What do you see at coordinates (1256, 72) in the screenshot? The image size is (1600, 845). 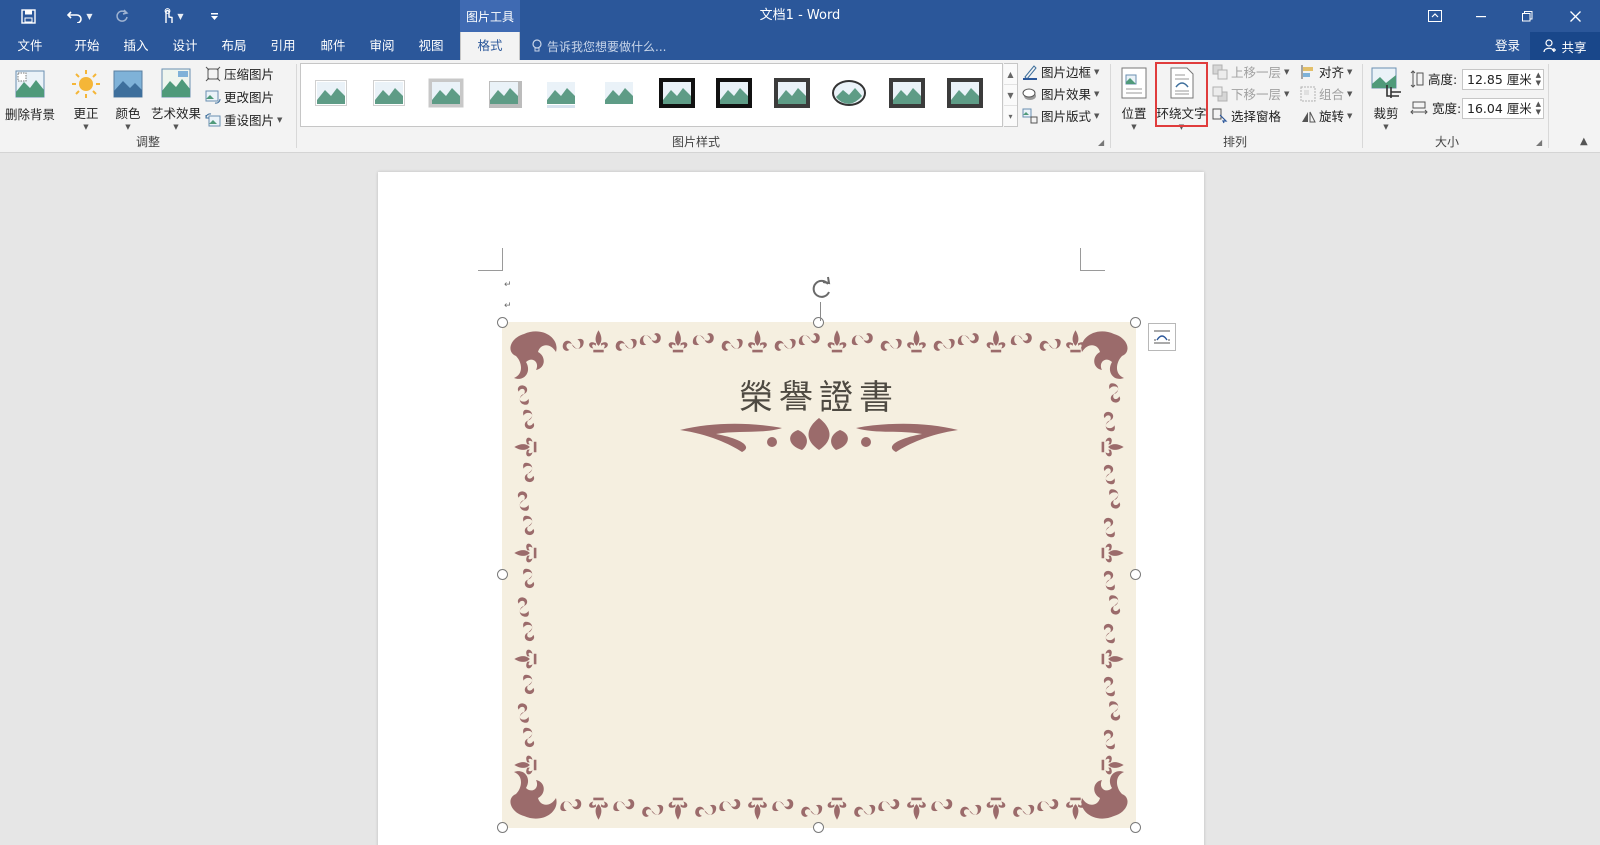 I see `bring-forward-label: 上移一层` at bounding box center [1256, 72].